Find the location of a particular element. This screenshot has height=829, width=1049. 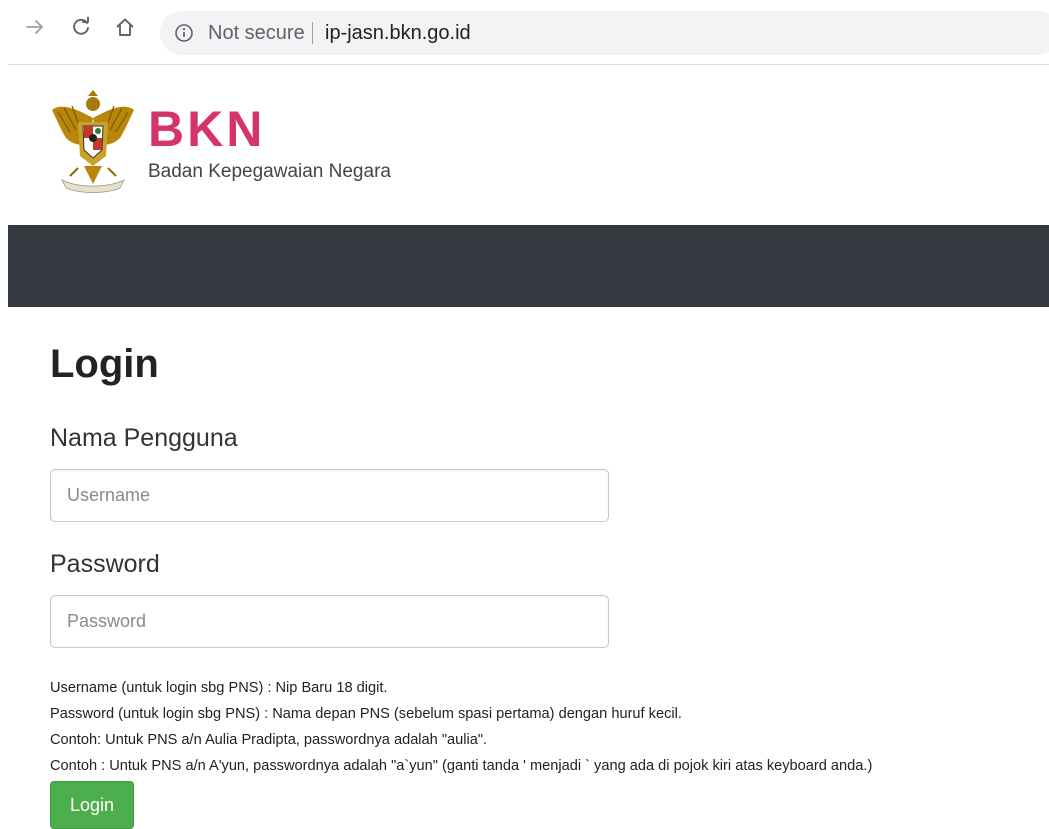

forward-arrow-icon is located at coordinates (34, 27).